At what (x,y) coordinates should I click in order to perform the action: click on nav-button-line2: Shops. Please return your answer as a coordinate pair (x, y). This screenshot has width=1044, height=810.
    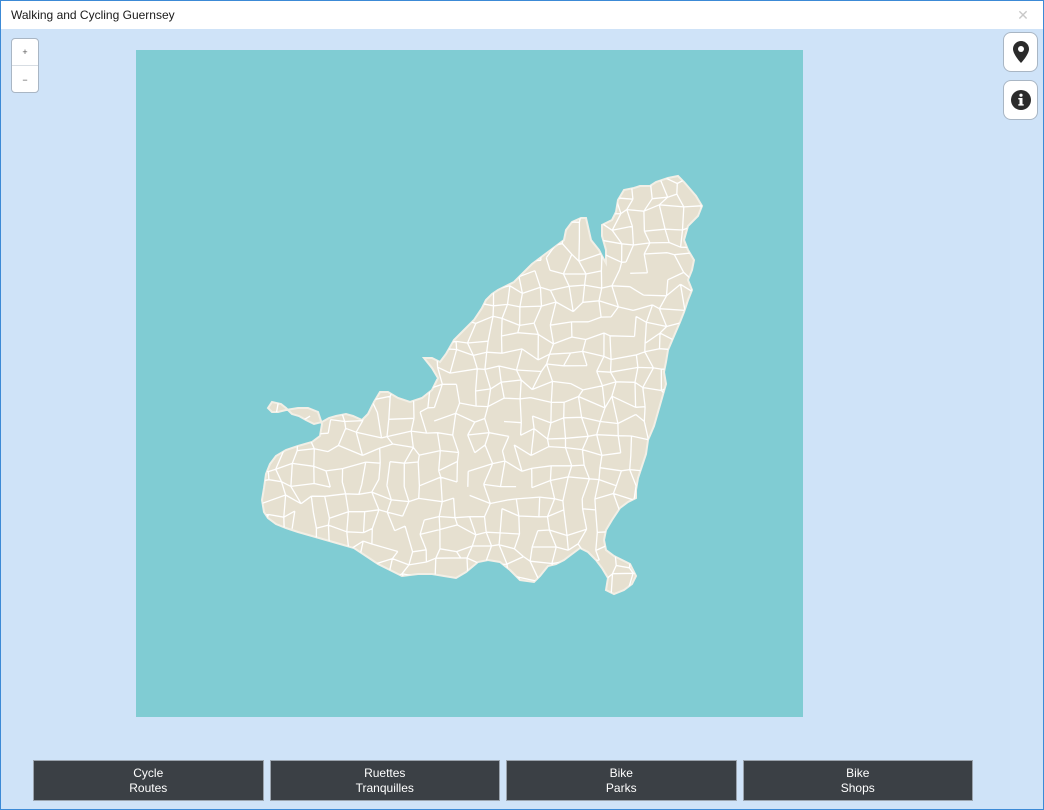
    Looking at the image, I should click on (857, 787).